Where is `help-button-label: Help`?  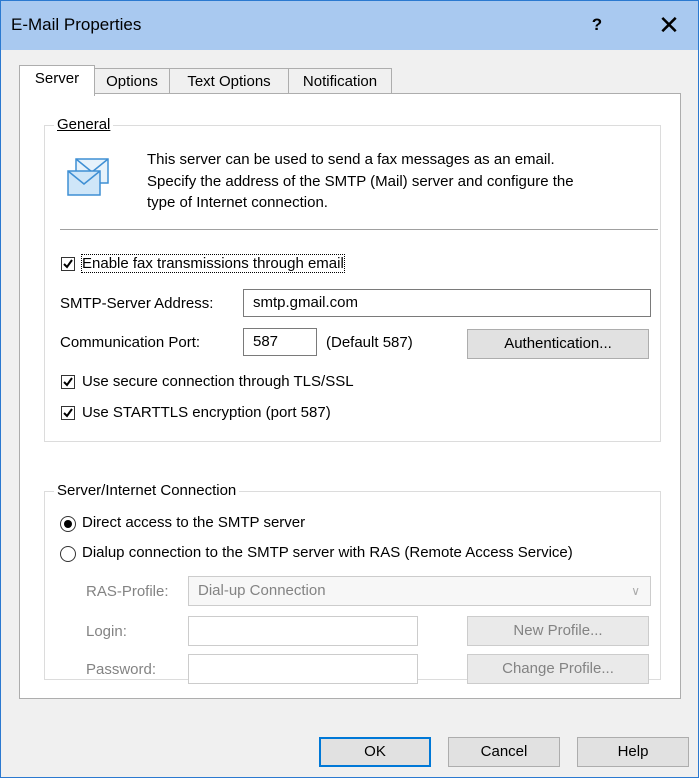
help-button-label: Help is located at coordinates (633, 751).